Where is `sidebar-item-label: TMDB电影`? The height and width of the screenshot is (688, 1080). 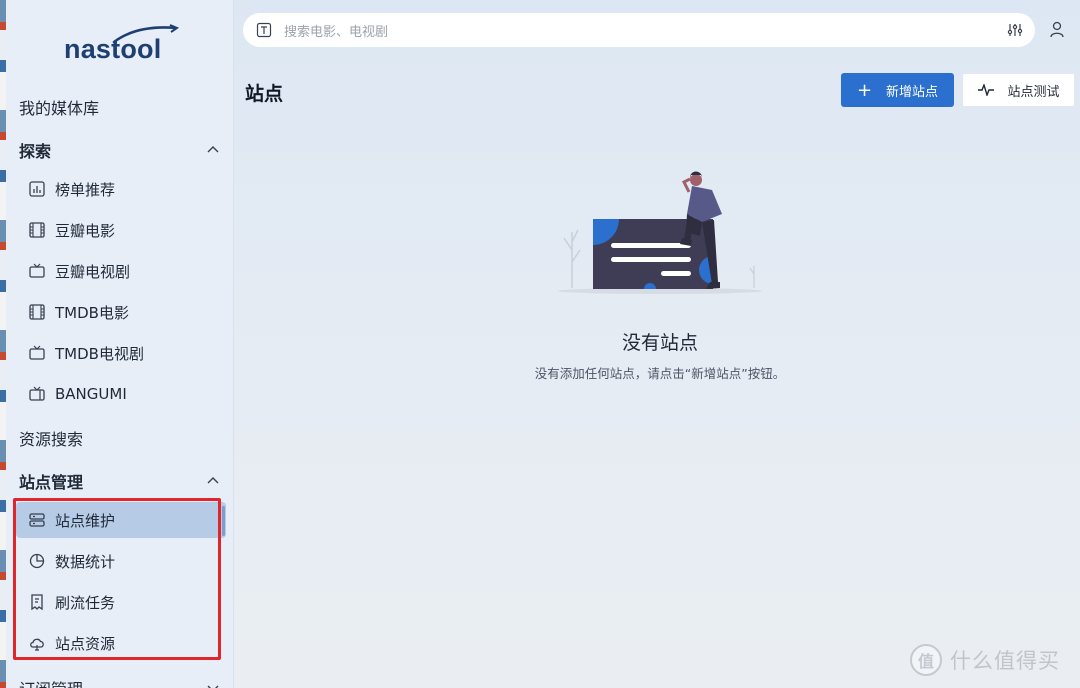 sidebar-item-label: TMDB电影 is located at coordinates (92, 312).